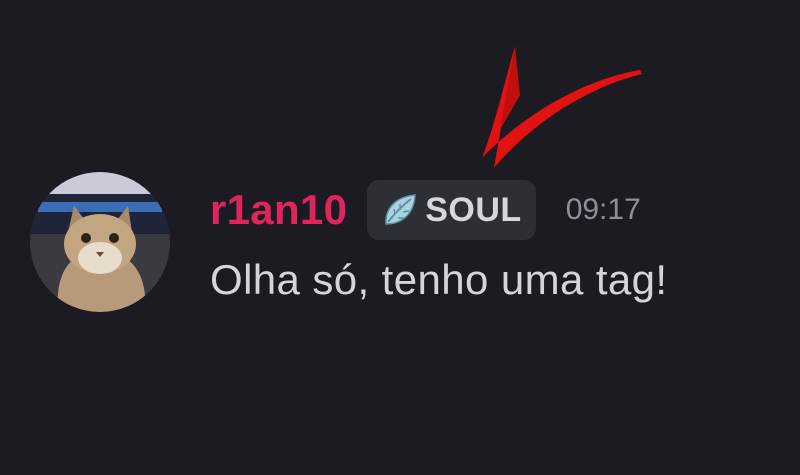 This screenshot has height=475, width=800. I want to click on tag-label: SOUL, so click(473, 209).